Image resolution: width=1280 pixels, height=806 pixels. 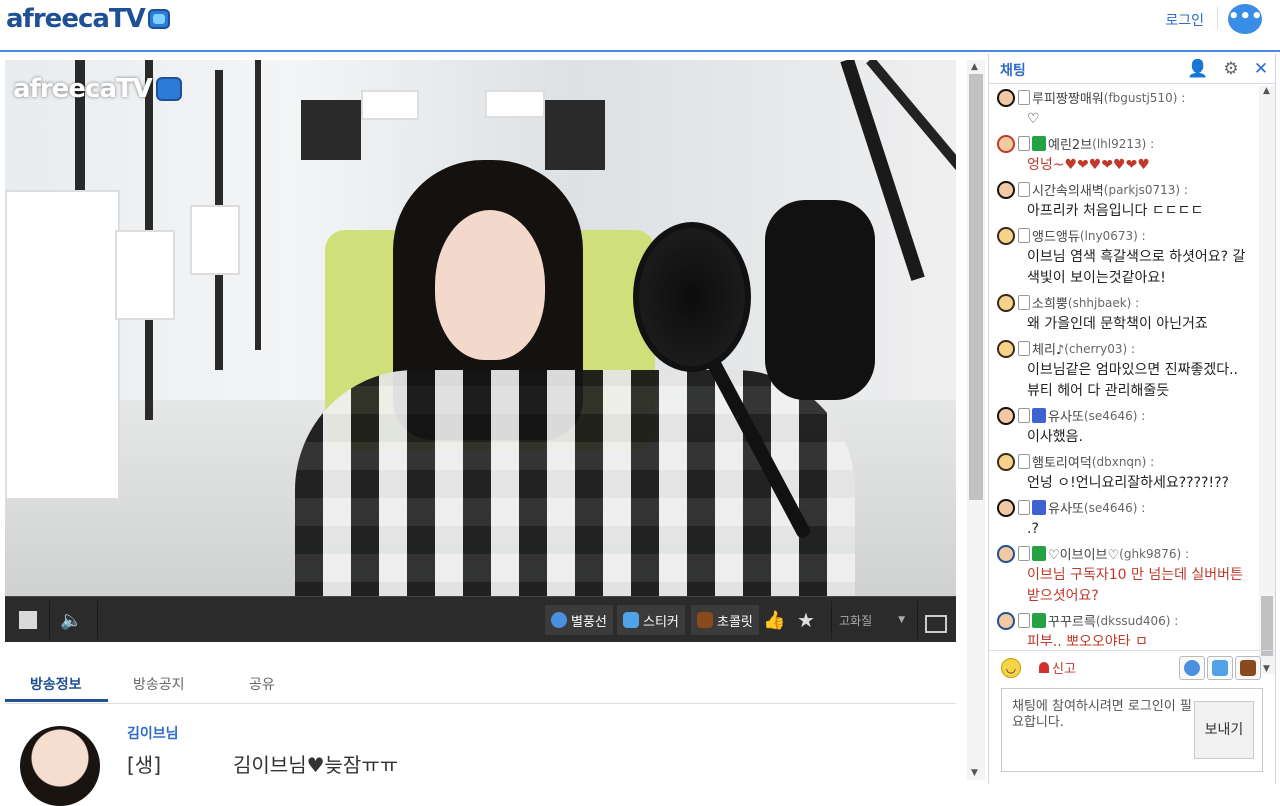 What do you see at coordinates (820, 300) in the screenshot?
I see `microphone` at bounding box center [820, 300].